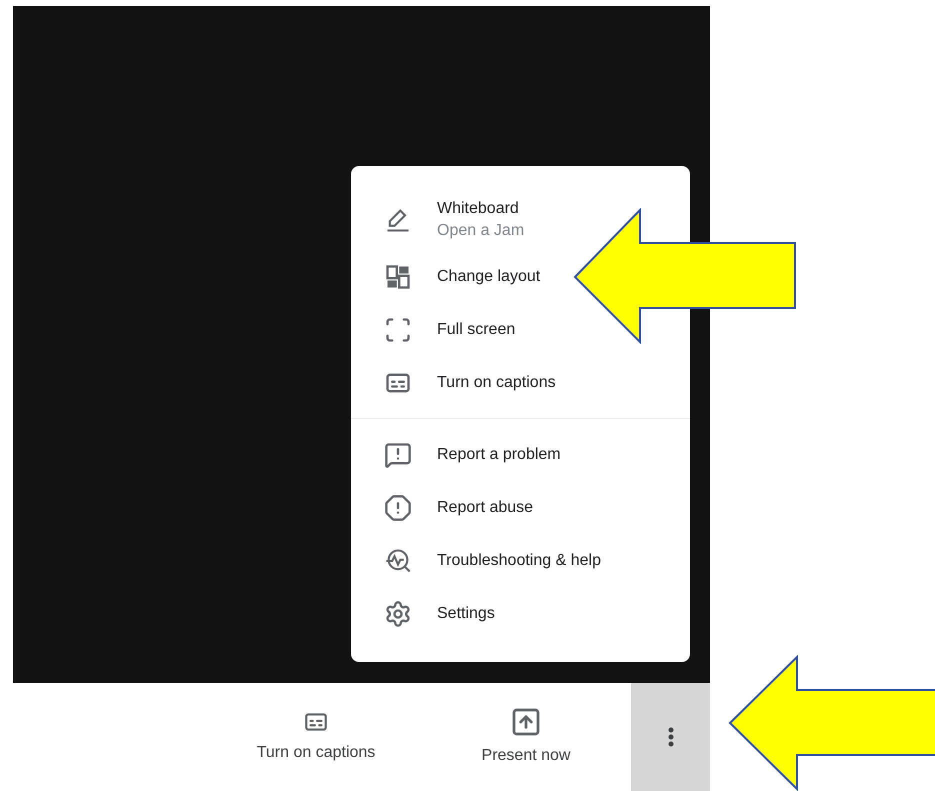  Describe the element at coordinates (485, 508) in the screenshot. I see `menu-label: Report abuse` at that location.